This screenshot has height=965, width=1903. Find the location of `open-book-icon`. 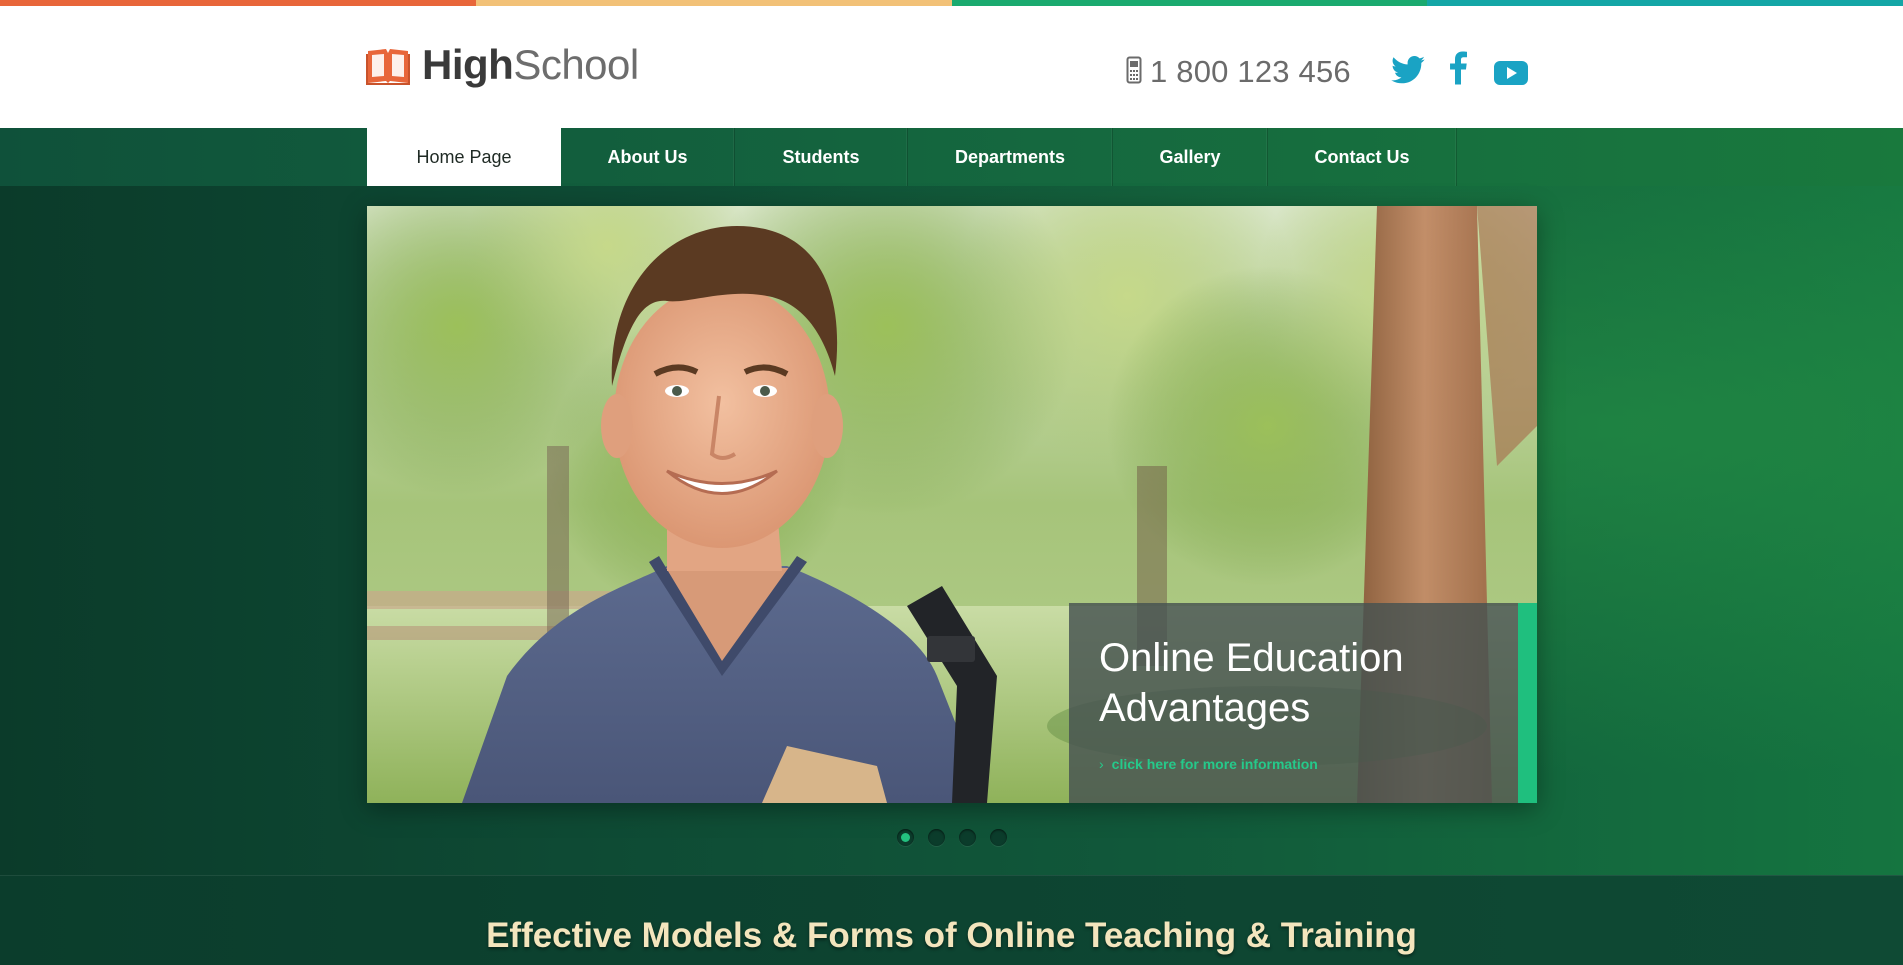

open-book-icon is located at coordinates (388, 65).